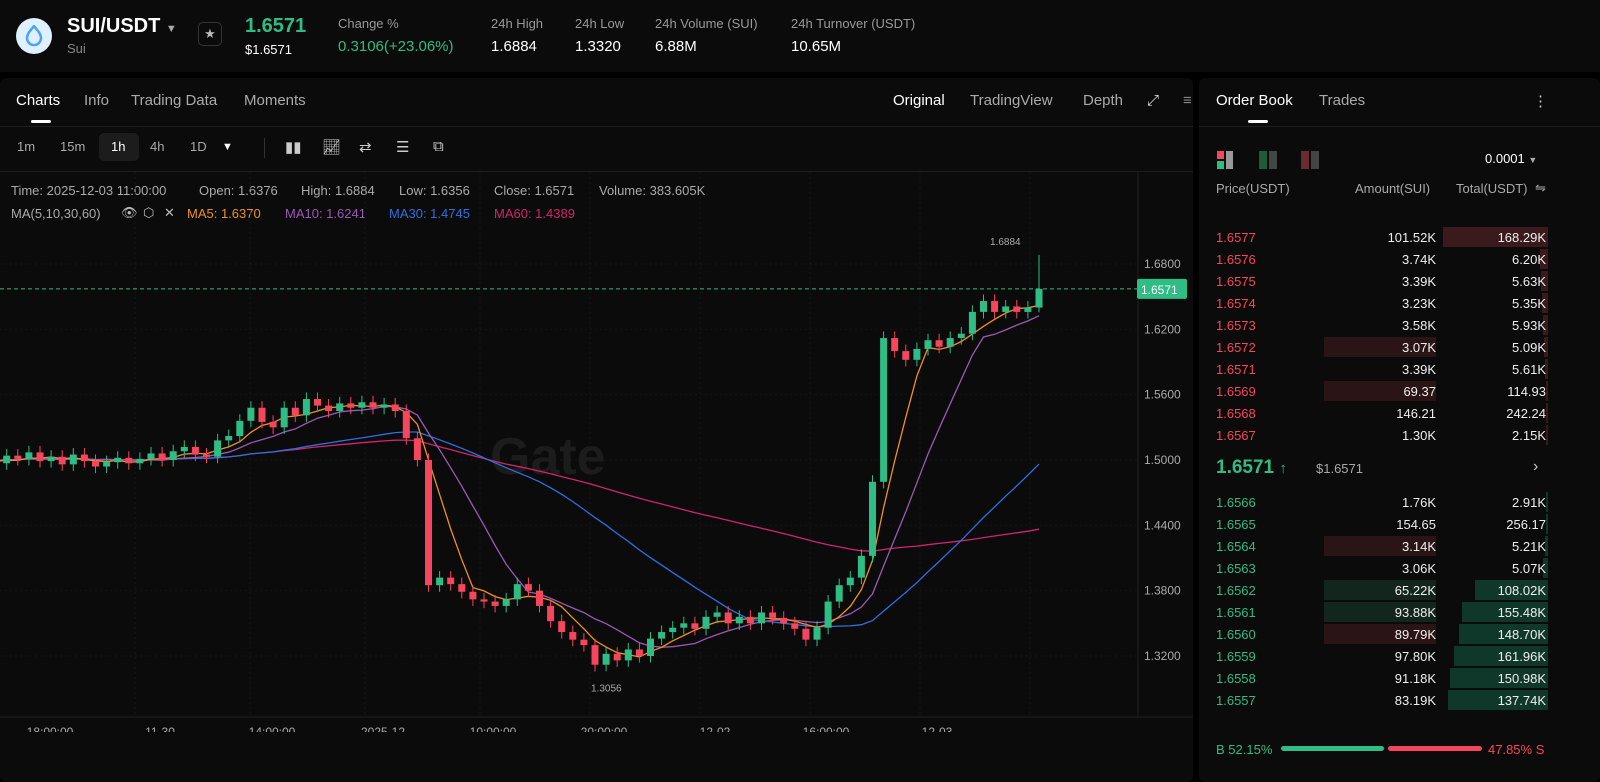  Describe the element at coordinates (272, 728) in the screenshot. I see `x-tick-label: 14:00:00` at that location.